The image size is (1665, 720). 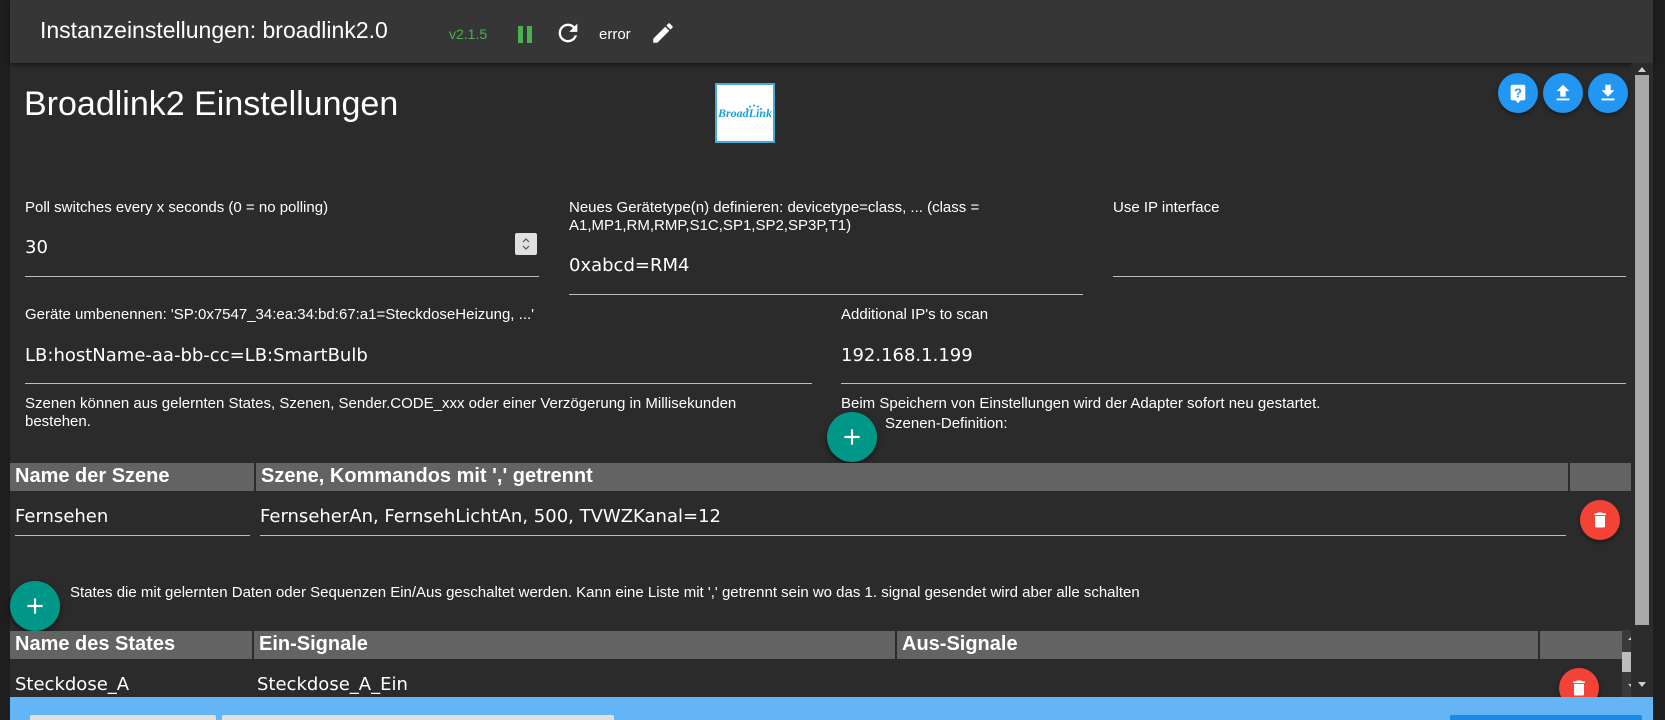 I want to click on on-signal-input: Steckdose_A_Ein, so click(x=332, y=684).